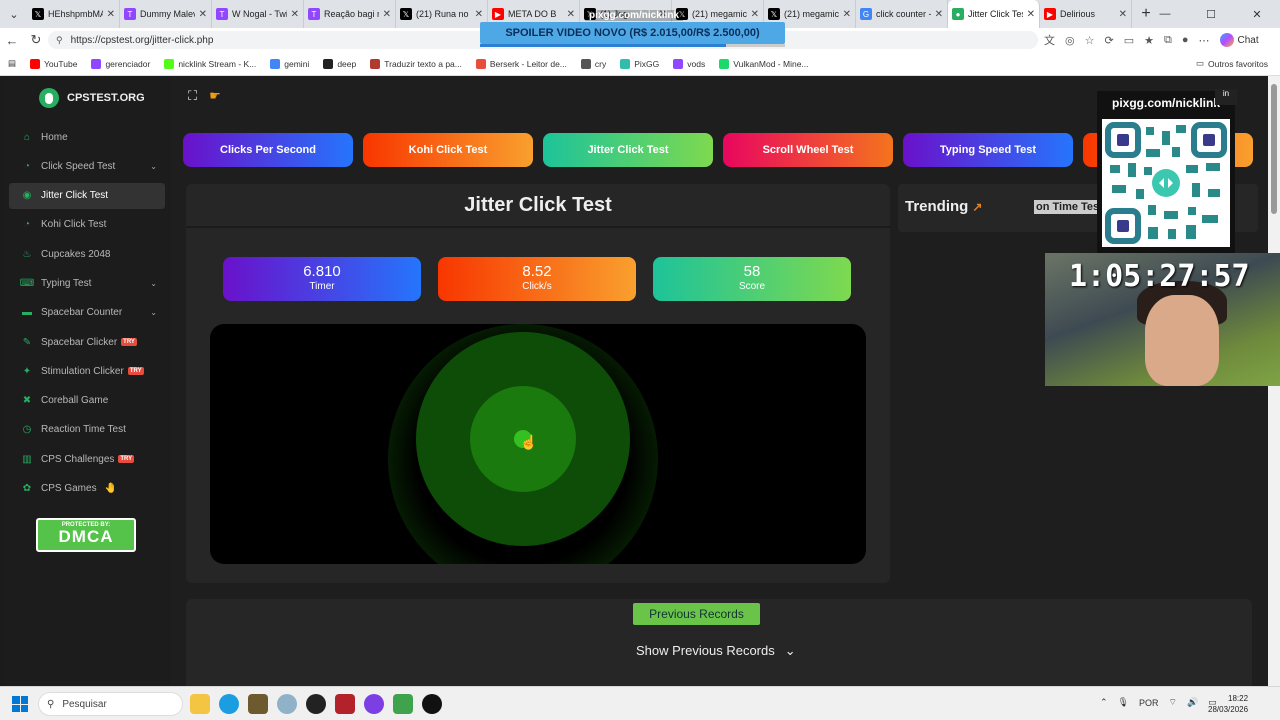  What do you see at coordinates (994, 14) in the screenshot?
I see `browser-tab: ● Jitter Click Test ✕` at bounding box center [994, 14].